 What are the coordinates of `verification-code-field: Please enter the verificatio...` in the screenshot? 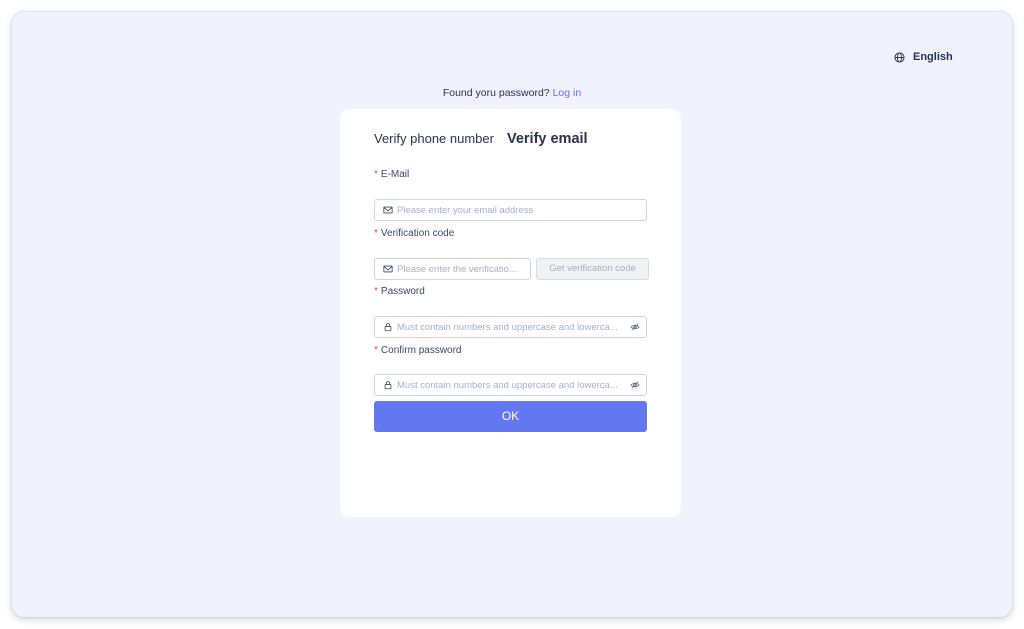 It's located at (452, 269).